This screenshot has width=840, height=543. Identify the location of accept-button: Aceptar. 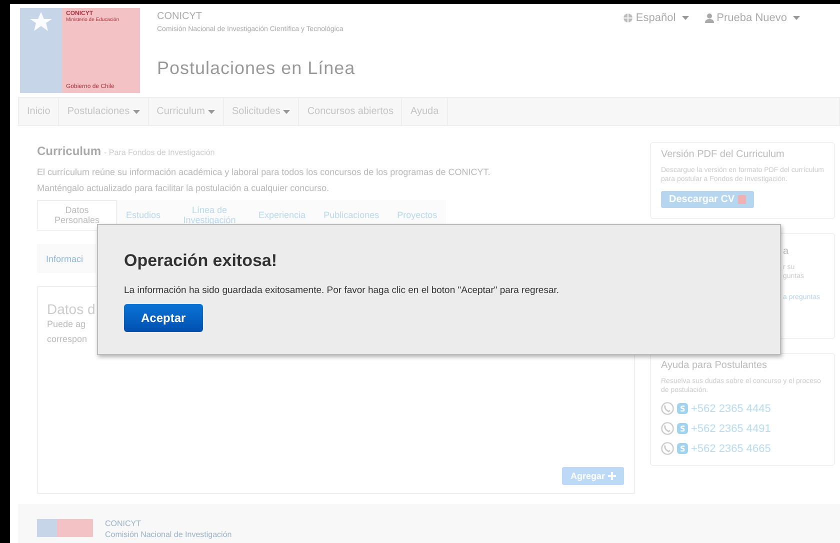
(163, 318).